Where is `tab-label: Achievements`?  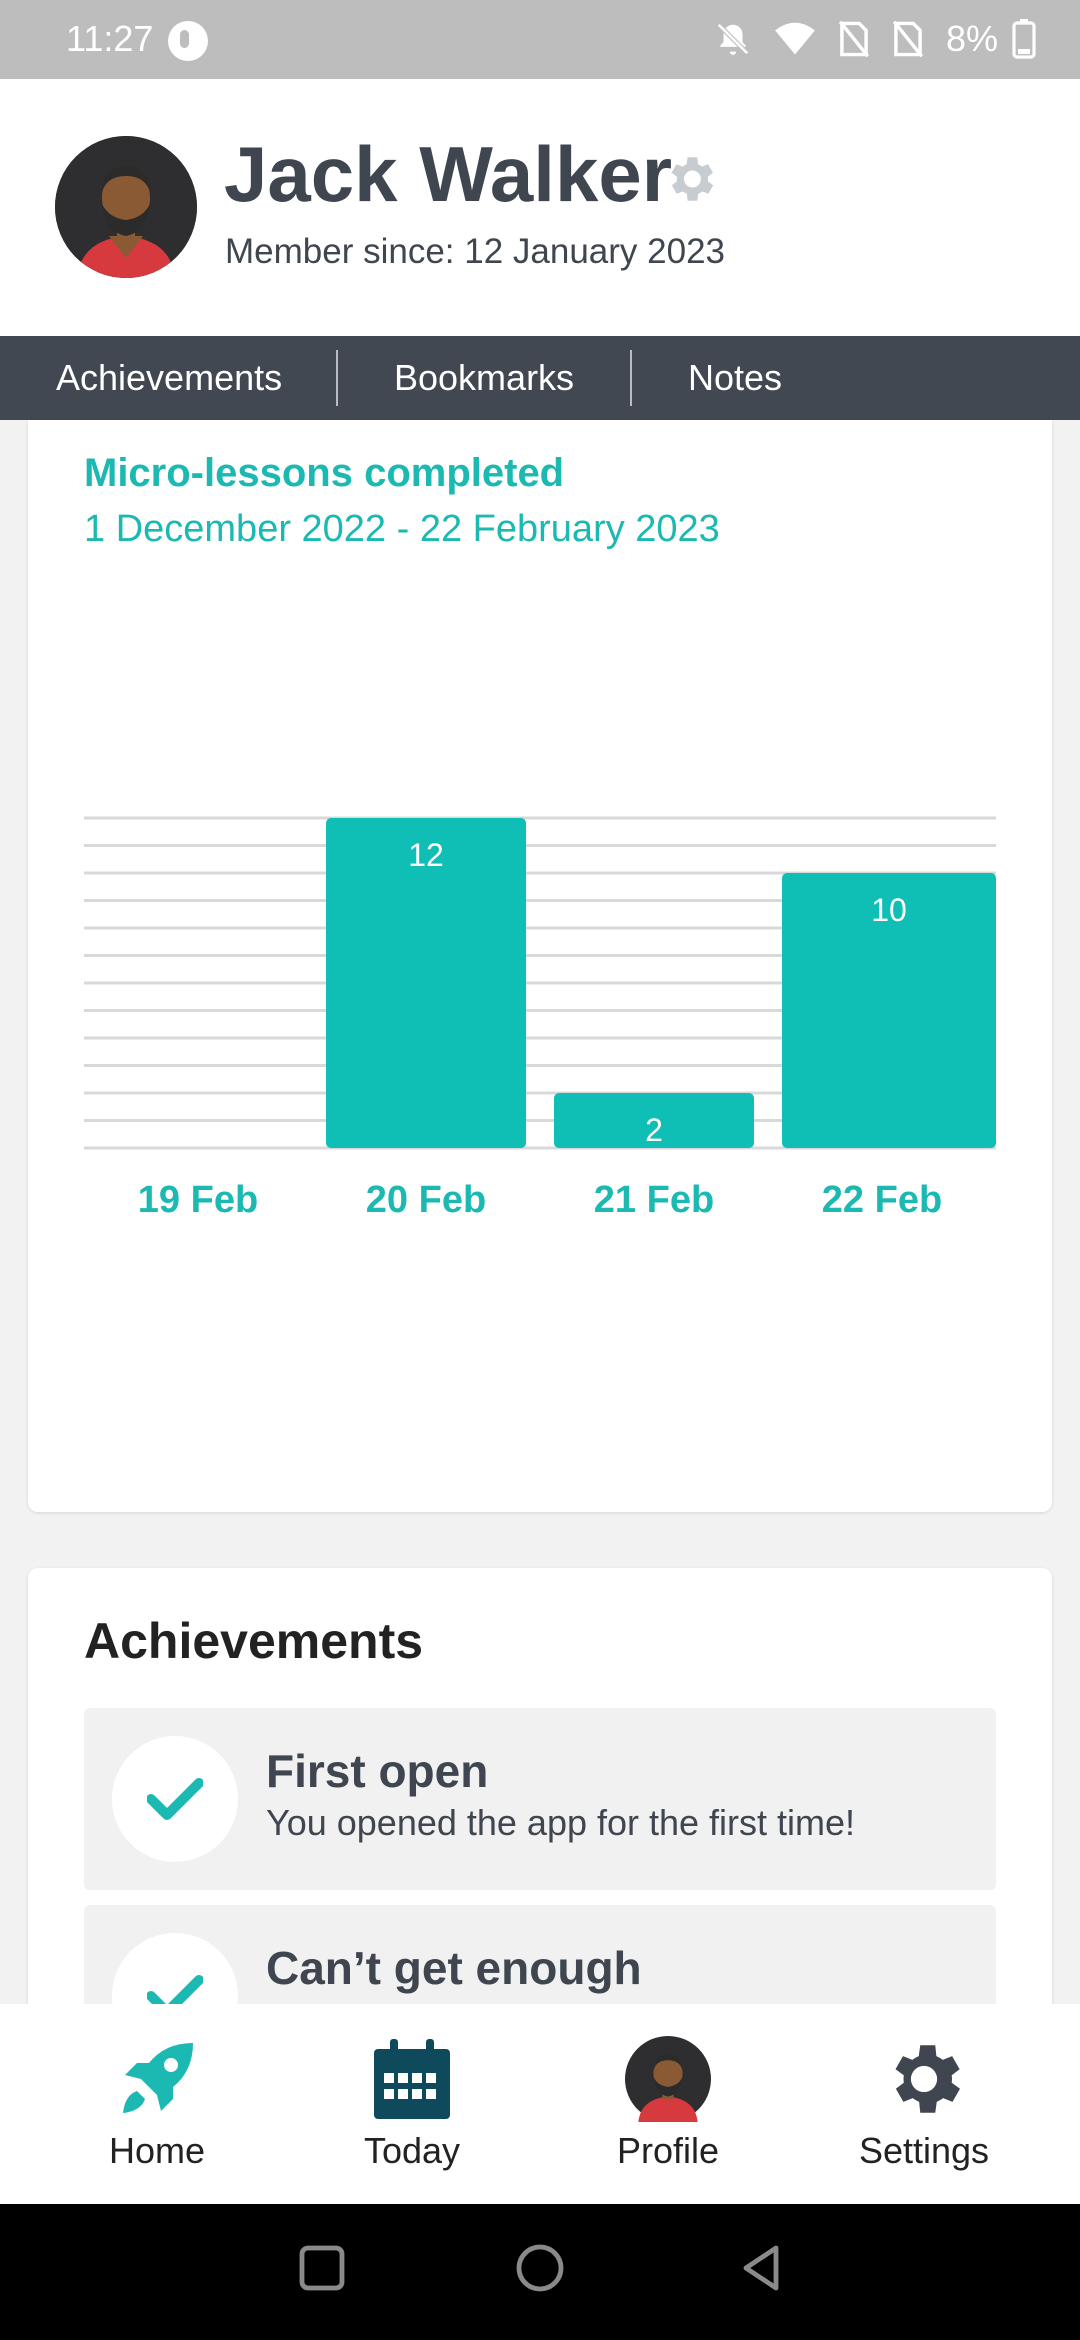
tab-label: Achievements is located at coordinates (169, 377).